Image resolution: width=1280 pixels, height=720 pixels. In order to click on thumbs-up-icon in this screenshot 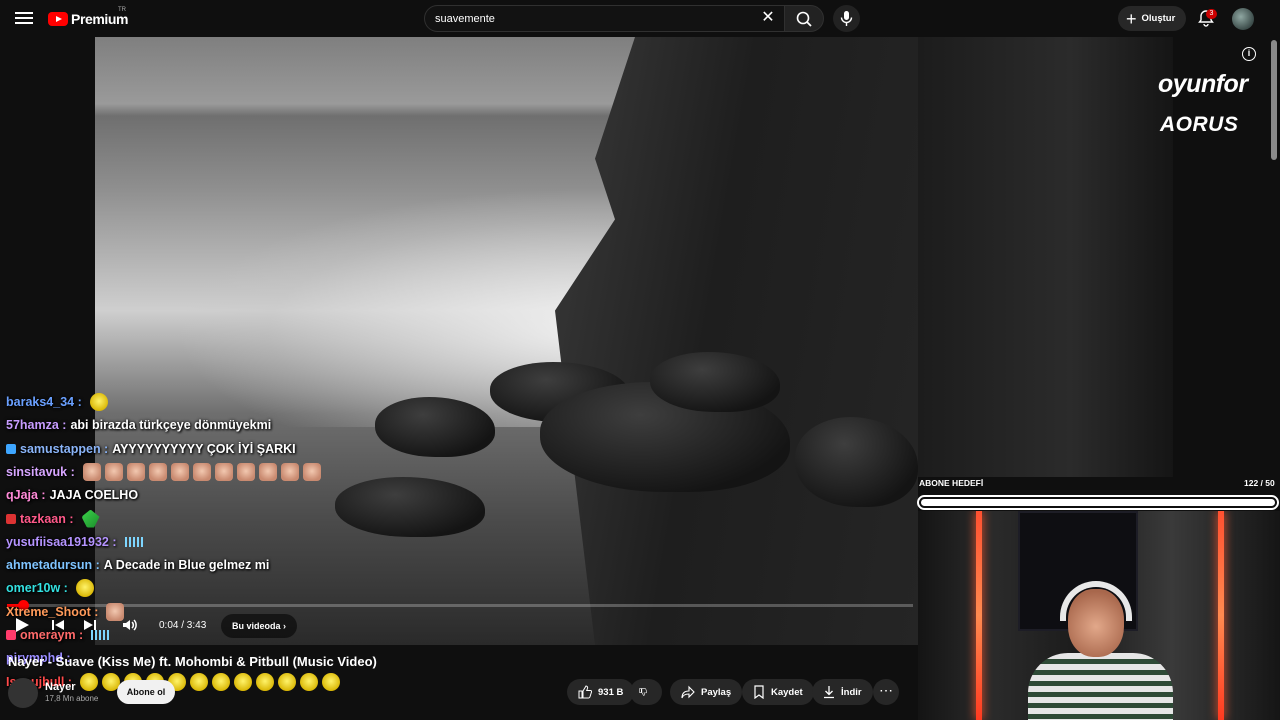, I will do `click(585, 692)`.